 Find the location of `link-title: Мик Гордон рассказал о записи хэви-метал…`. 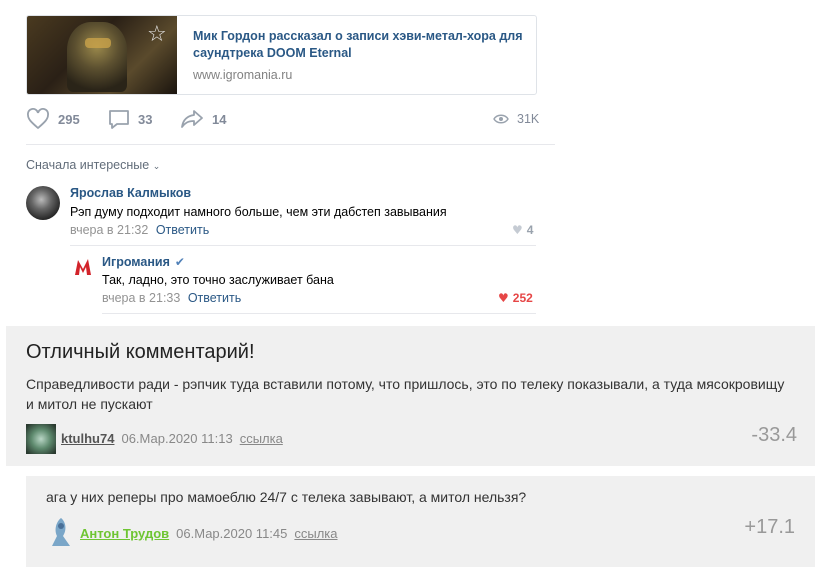

link-title: Мик Гордон рассказал о записи хэви-метал… is located at coordinates (358, 45).